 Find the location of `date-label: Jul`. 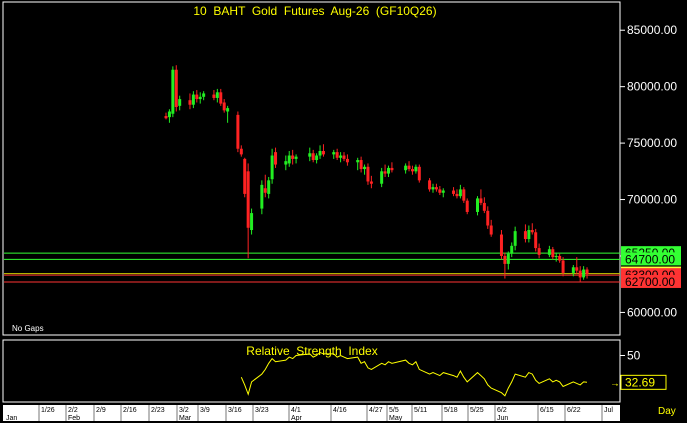

date-label: Jul is located at coordinates (608, 410).